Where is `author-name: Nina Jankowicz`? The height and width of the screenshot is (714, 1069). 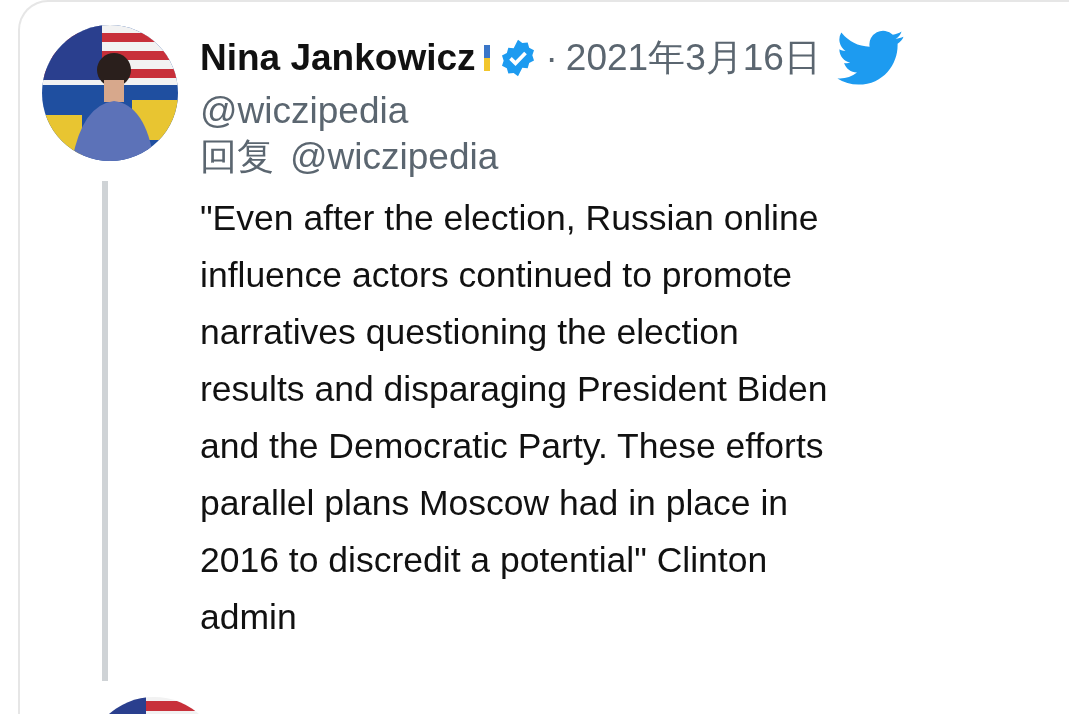
author-name: Nina Jankowicz is located at coordinates (338, 58).